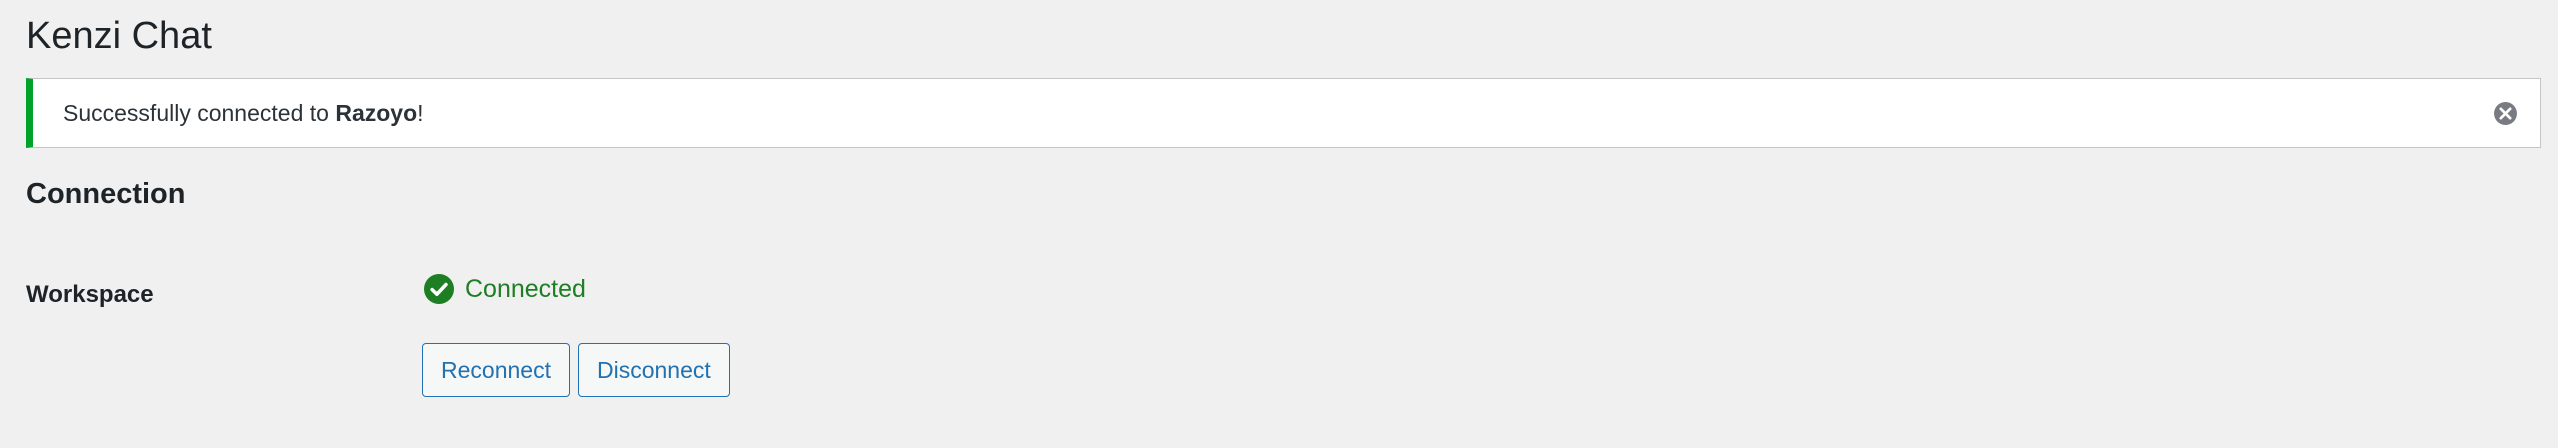 Image resolution: width=2558 pixels, height=448 pixels. I want to click on notice-message: Successfully connected to Razoyo!, so click(243, 113).